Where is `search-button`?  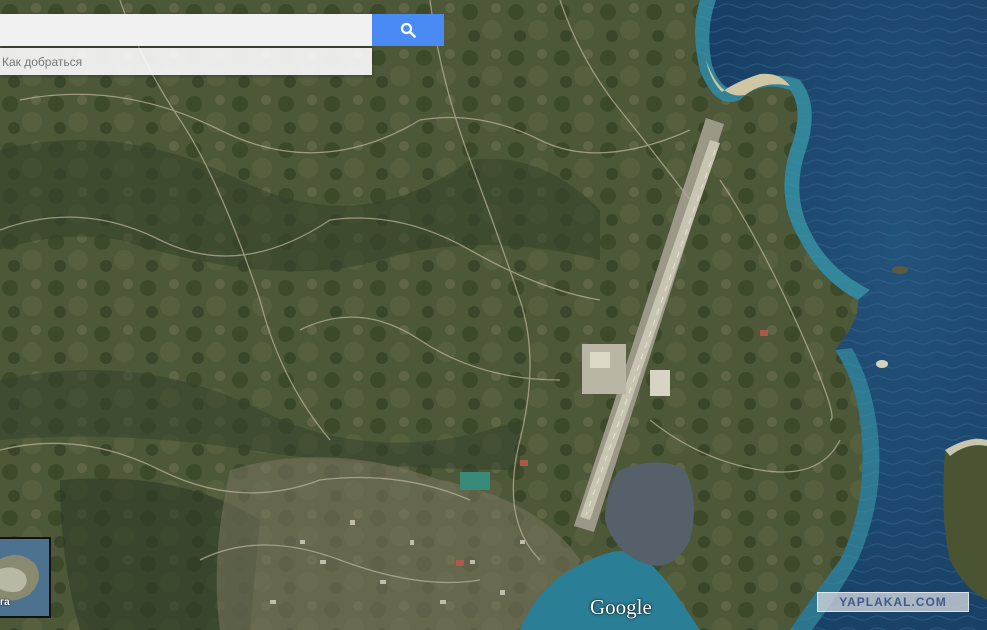 search-button is located at coordinates (408, 30).